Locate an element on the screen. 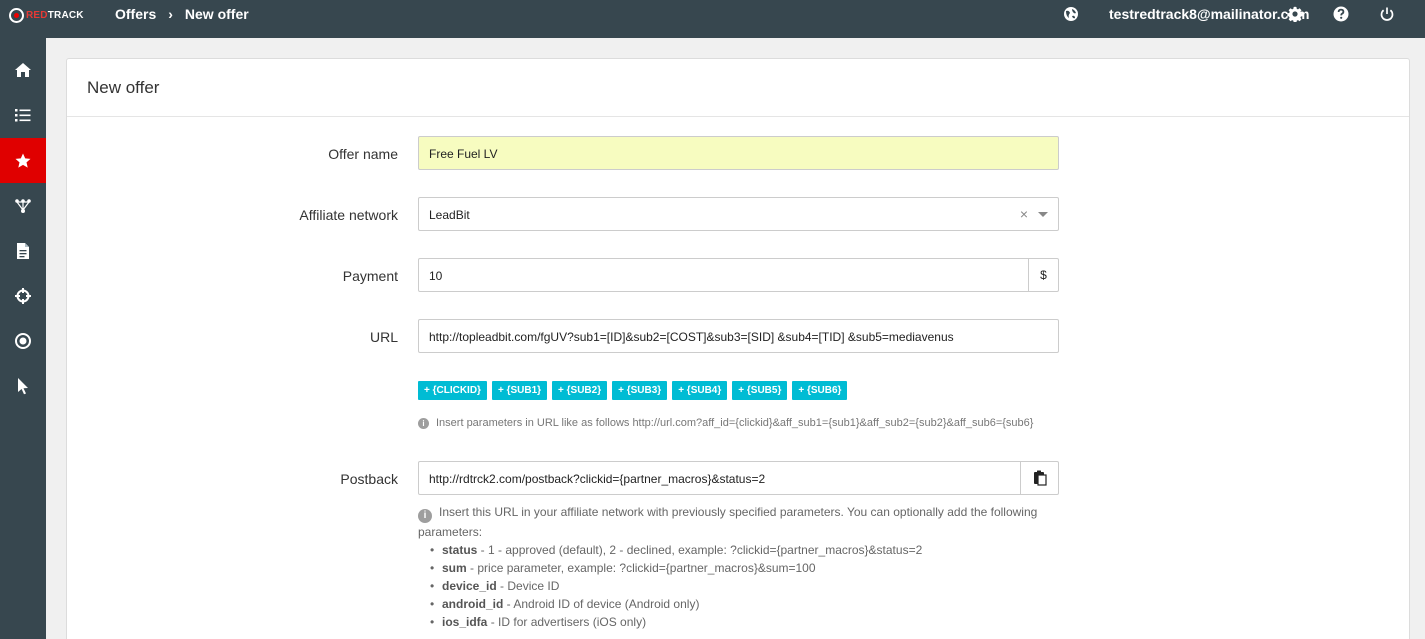 Image resolution: width=1425 pixels, height=639 pixels. sidebar-item-dashboard is located at coordinates (23, 69).